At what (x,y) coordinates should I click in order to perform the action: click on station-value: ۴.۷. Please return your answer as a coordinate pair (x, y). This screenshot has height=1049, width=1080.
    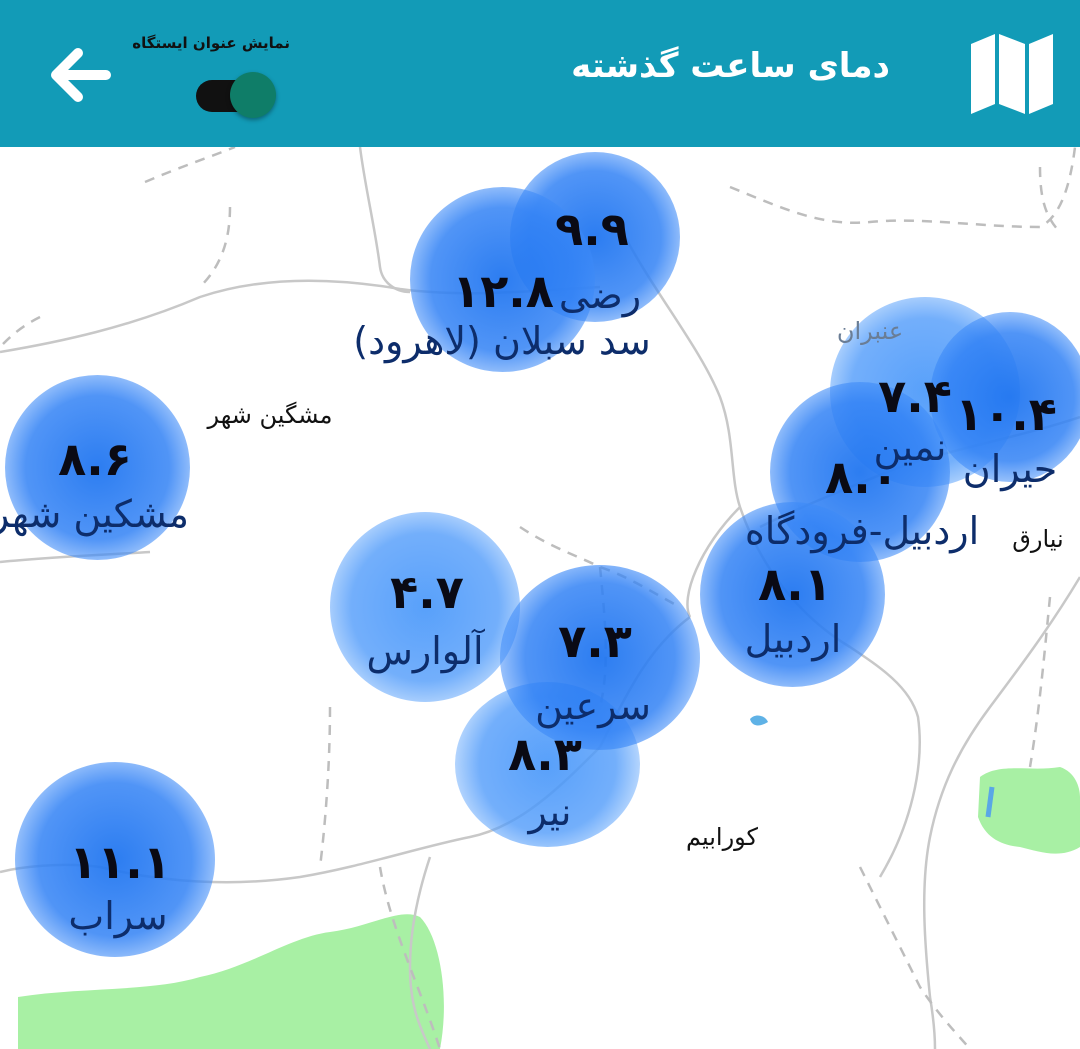
    Looking at the image, I should click on (427, 592).